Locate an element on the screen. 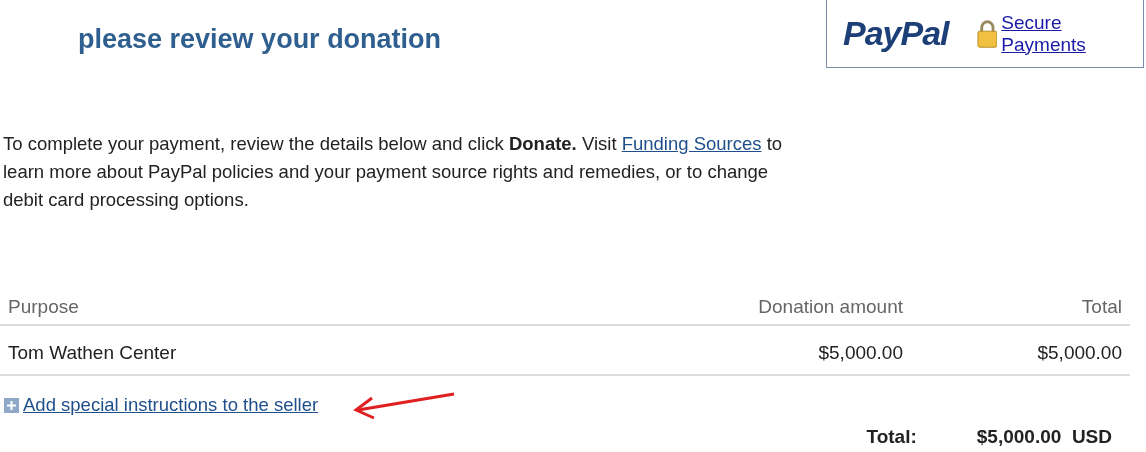 The width and height of the screenshot is (1146, 452). total-label: Total: is located at coordinates (891, 437).